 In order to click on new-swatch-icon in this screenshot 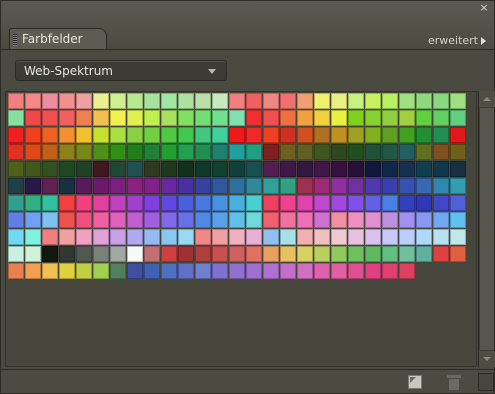, I will do `click(415, 382)`.